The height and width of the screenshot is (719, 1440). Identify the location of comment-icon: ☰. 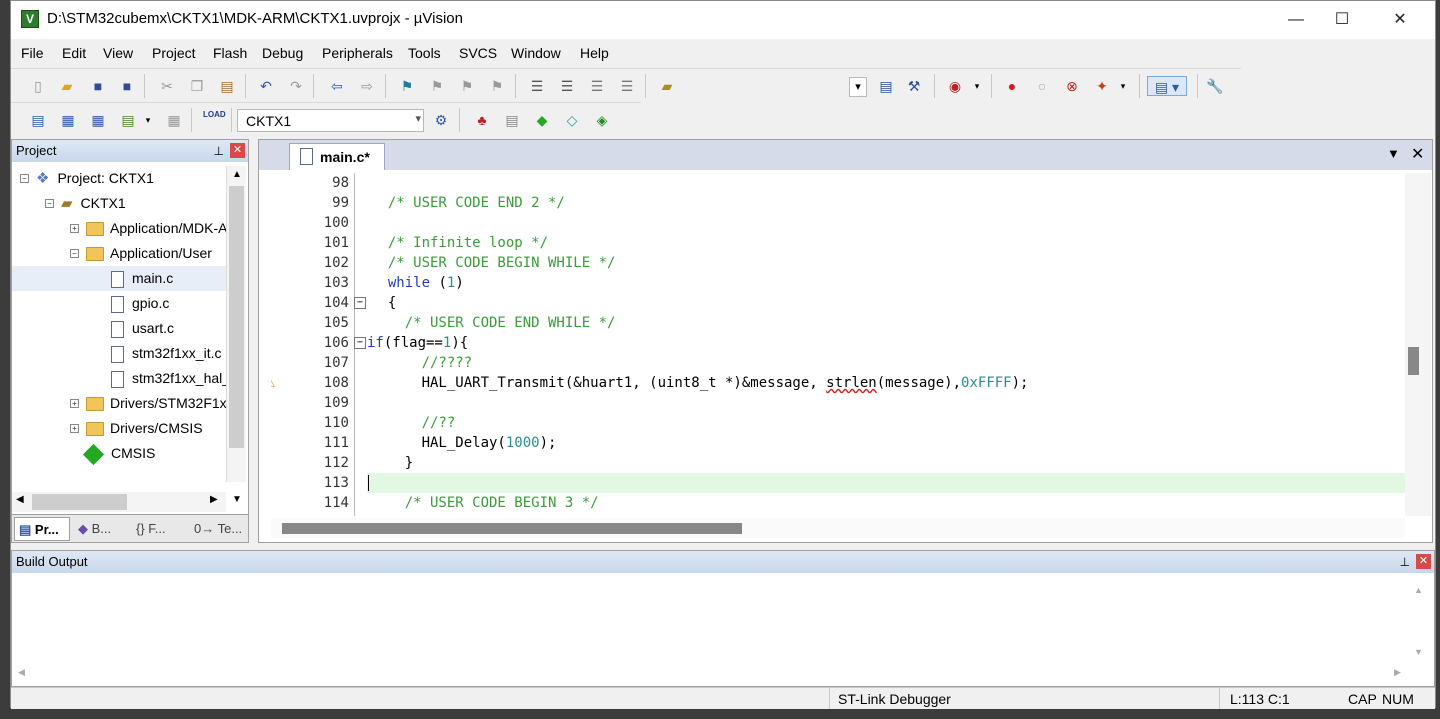
(597, 86).